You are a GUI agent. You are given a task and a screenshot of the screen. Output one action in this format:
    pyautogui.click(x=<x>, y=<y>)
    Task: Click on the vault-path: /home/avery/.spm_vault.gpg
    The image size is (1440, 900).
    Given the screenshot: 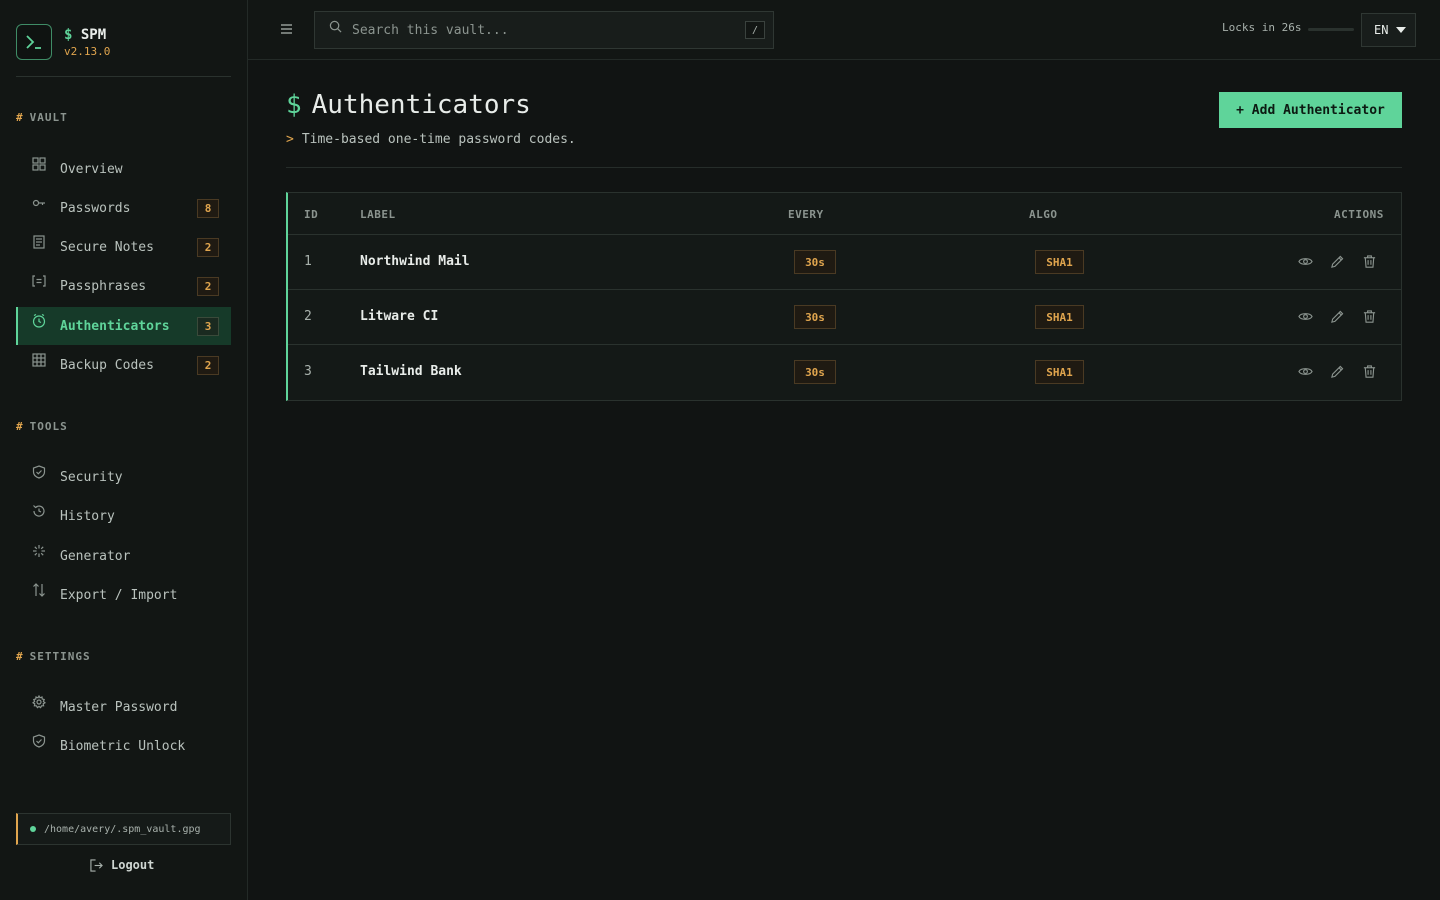 What is the action you would take?
    pyautogui.click(x=123, y=829)
    